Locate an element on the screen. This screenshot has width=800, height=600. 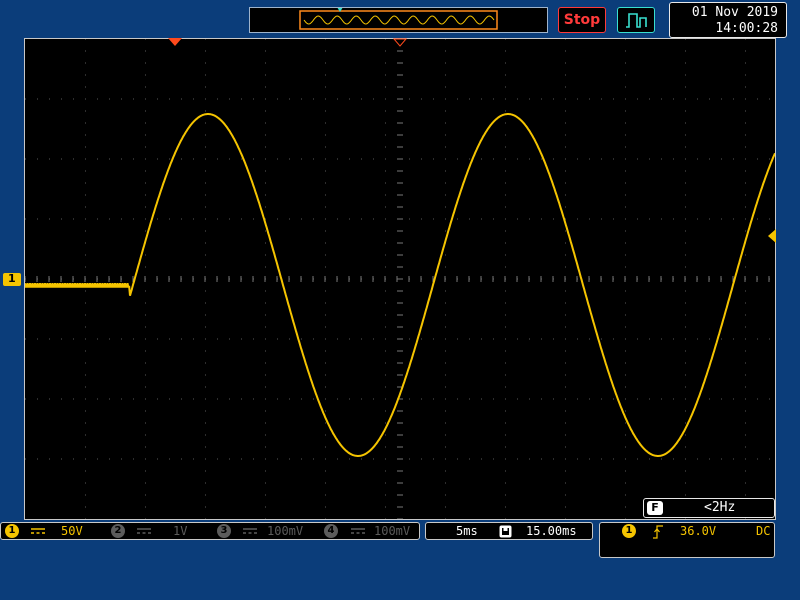
date-time-display: 01 Nov 2019 14:00:28 is located at coordinates (728, 20).